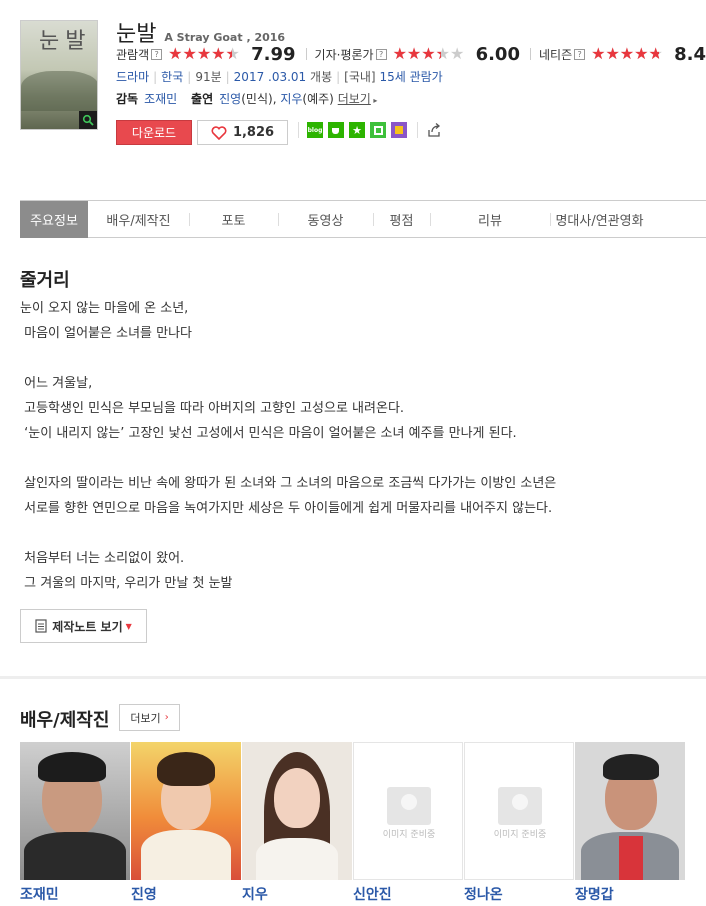  What do you see at coordinates (160, 99) in the screenshot?
I see `director-link: 조재민` at bounding box center [160, 99].